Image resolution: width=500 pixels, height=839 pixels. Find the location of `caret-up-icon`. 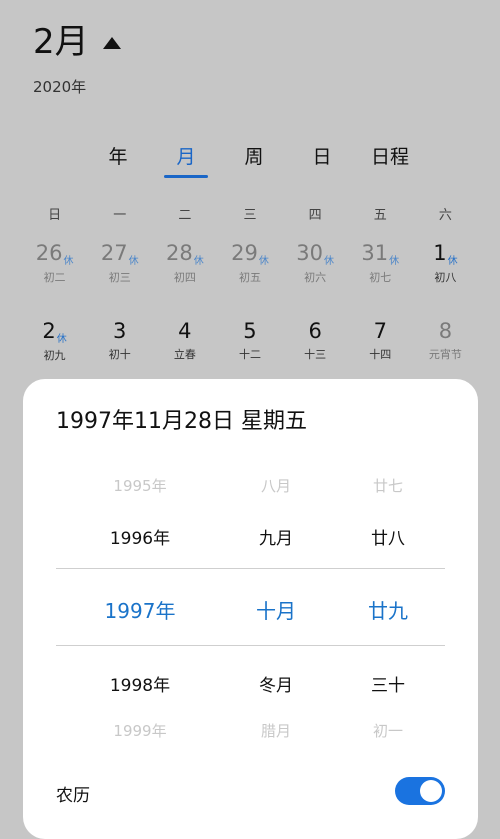

caret-up-icon is located at coordinates (111, 43).